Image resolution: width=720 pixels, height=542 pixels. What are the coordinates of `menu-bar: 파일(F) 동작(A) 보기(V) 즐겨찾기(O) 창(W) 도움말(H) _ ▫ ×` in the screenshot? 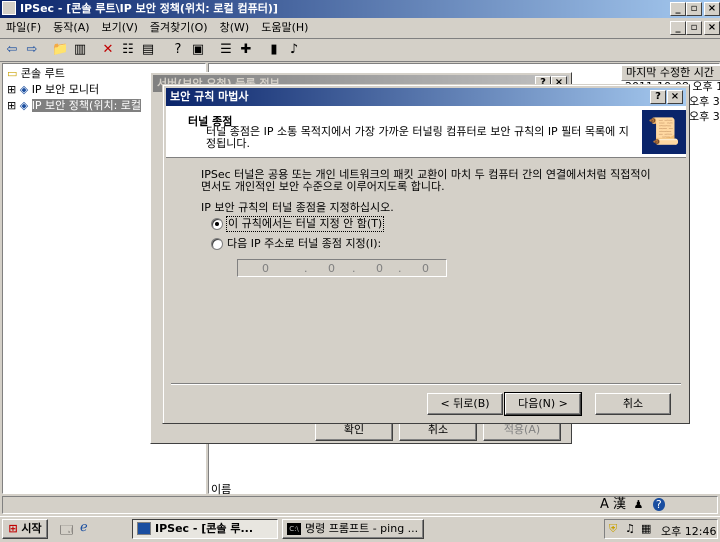 It's located at (360, 28).